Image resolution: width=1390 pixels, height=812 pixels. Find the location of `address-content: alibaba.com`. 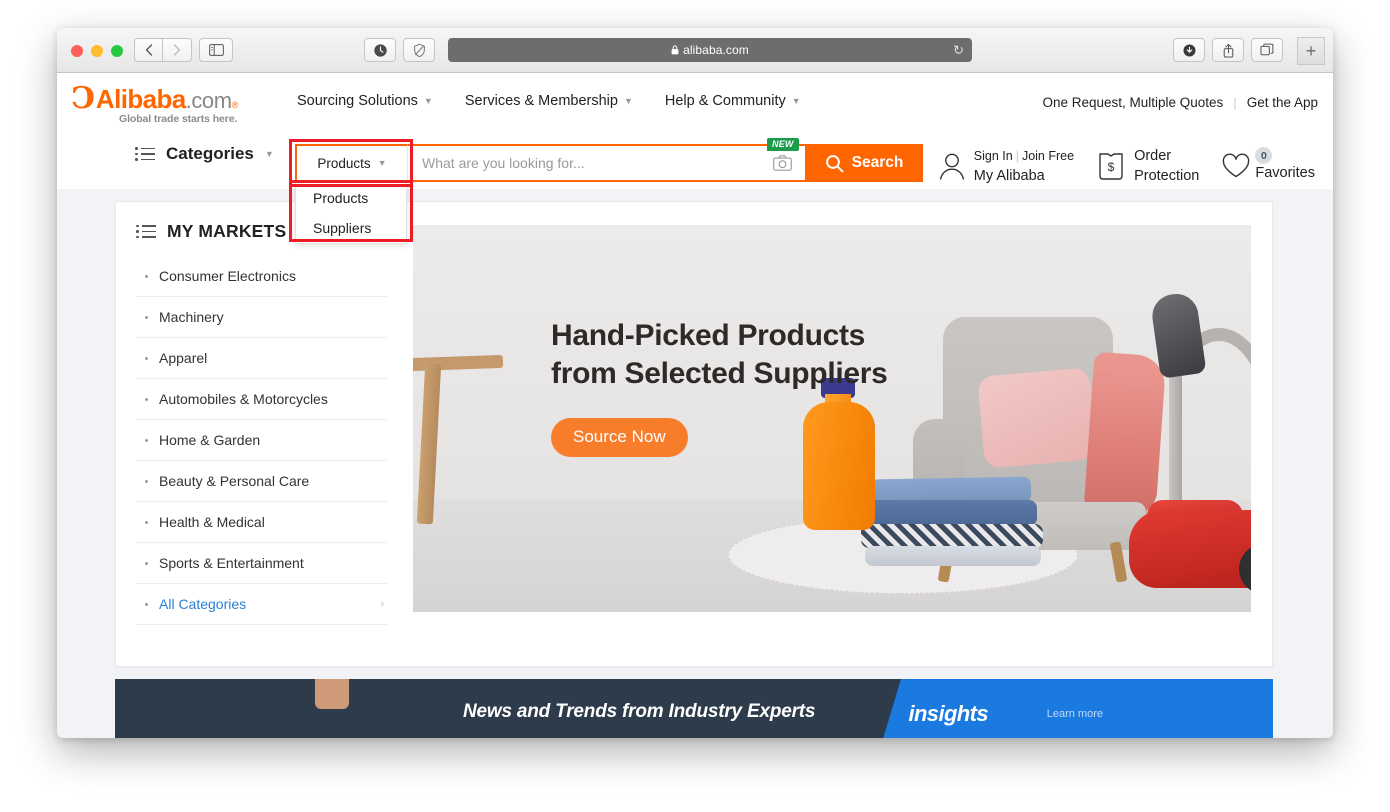

address-content: alibaba.com is located at coordinates (710, 50).